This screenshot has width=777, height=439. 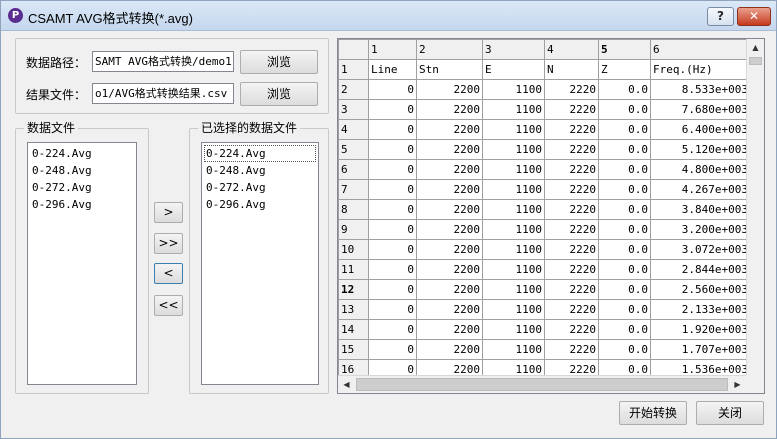 I want to click on start-convert-button: 开始转换, so click(x=653, y=413).